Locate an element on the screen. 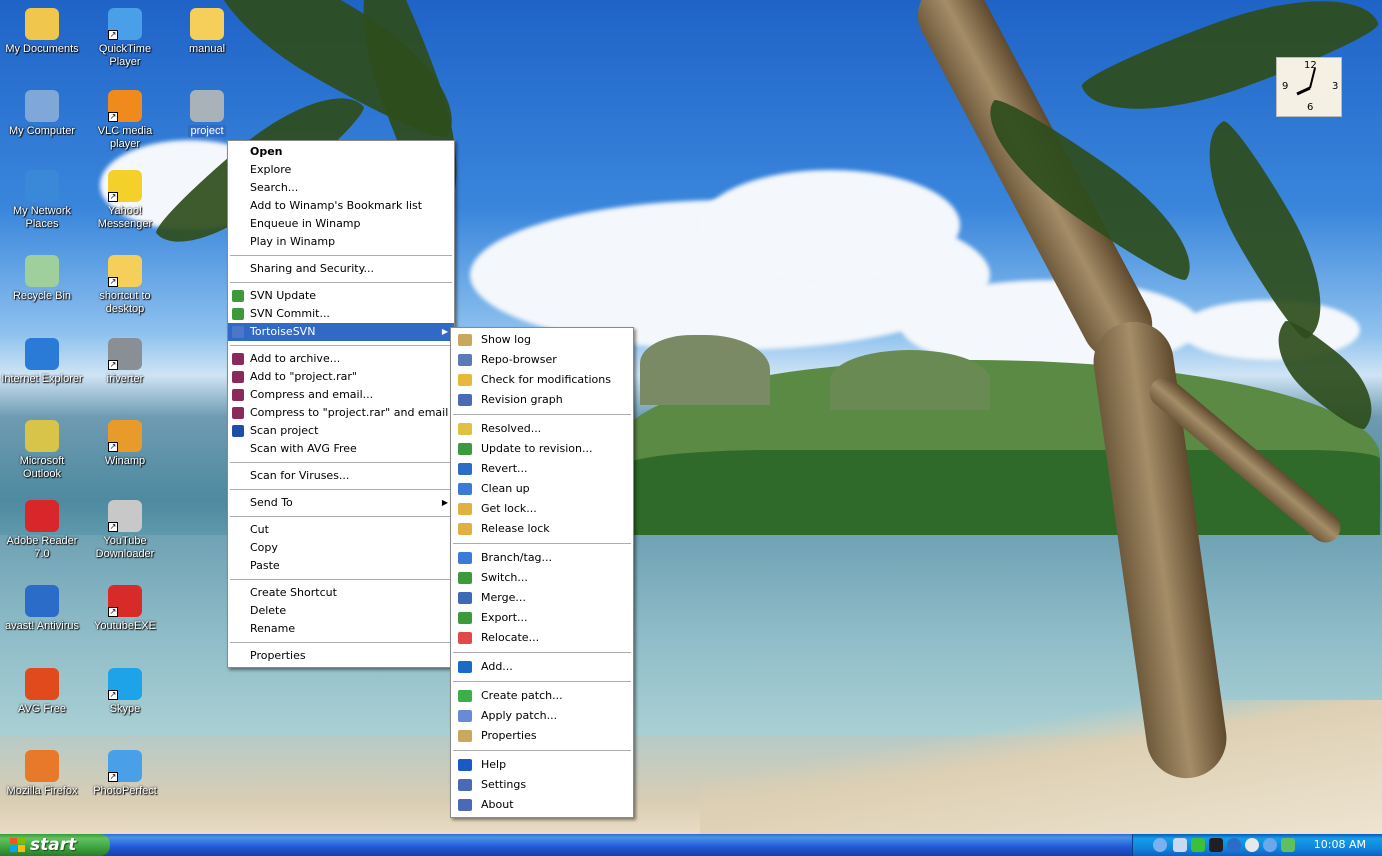 Image resolution: width=1382 pixels, height=856 pixels. menu-item-delete: Delete is located at coordinates (341, 611).